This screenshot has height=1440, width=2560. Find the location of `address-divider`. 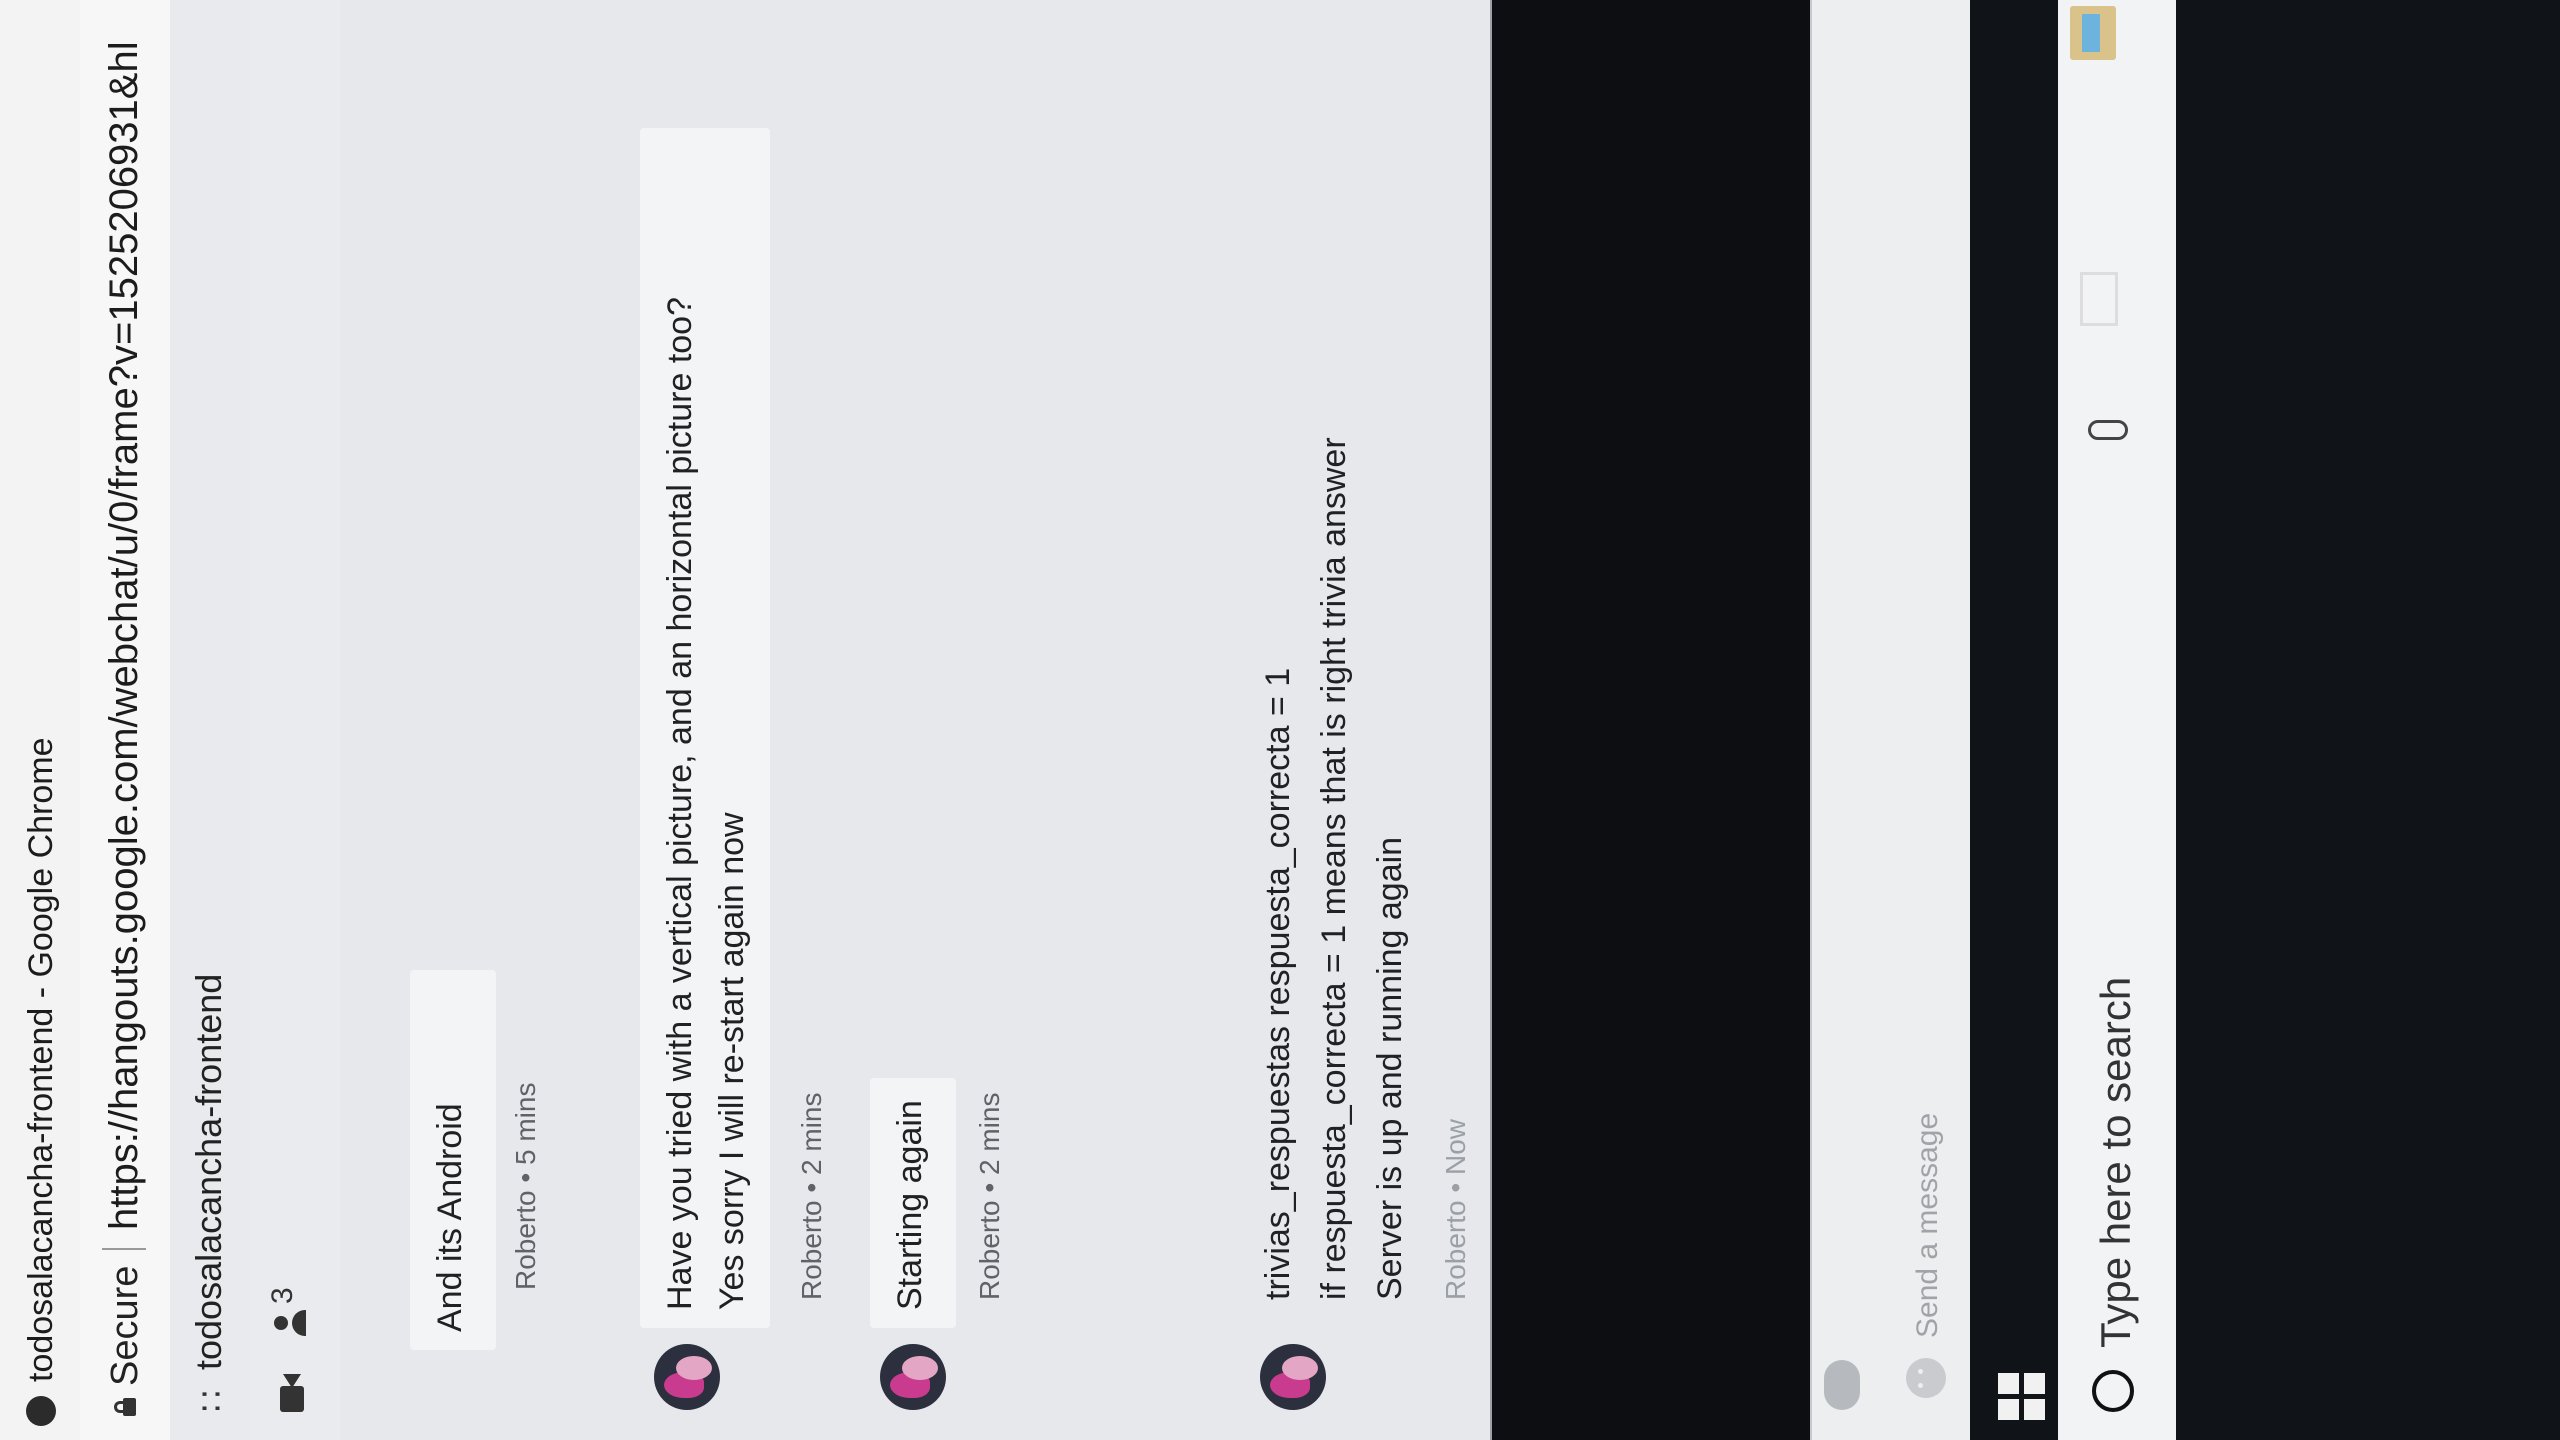

address-divider is located at coordinates (124, 1249).